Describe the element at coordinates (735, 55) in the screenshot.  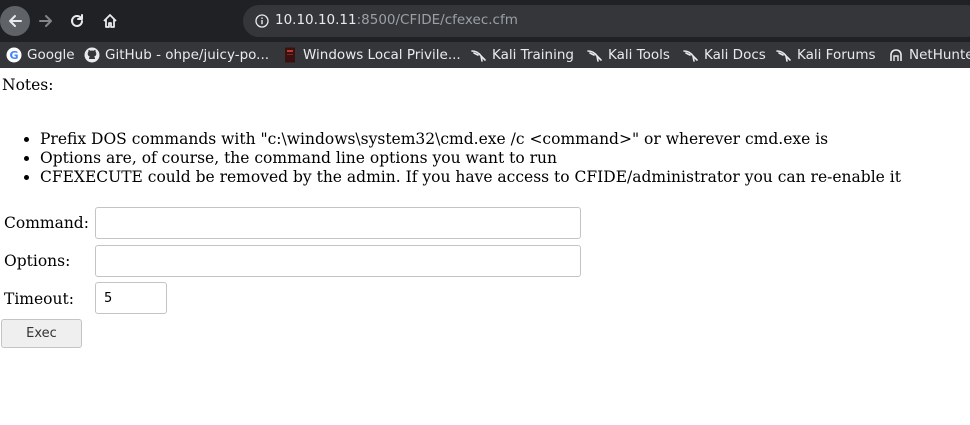
I see `bookmark-label: Kali Docs` at that location.